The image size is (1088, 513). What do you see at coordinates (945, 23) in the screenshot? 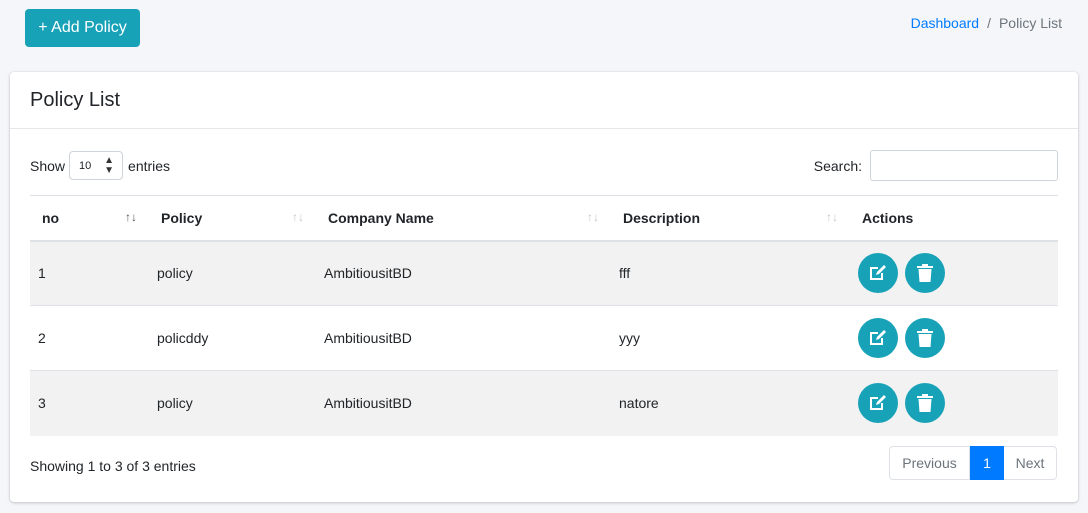
I see `breadcrumb-dashboard-link: Dashboard` at bounding box center [945, 23].